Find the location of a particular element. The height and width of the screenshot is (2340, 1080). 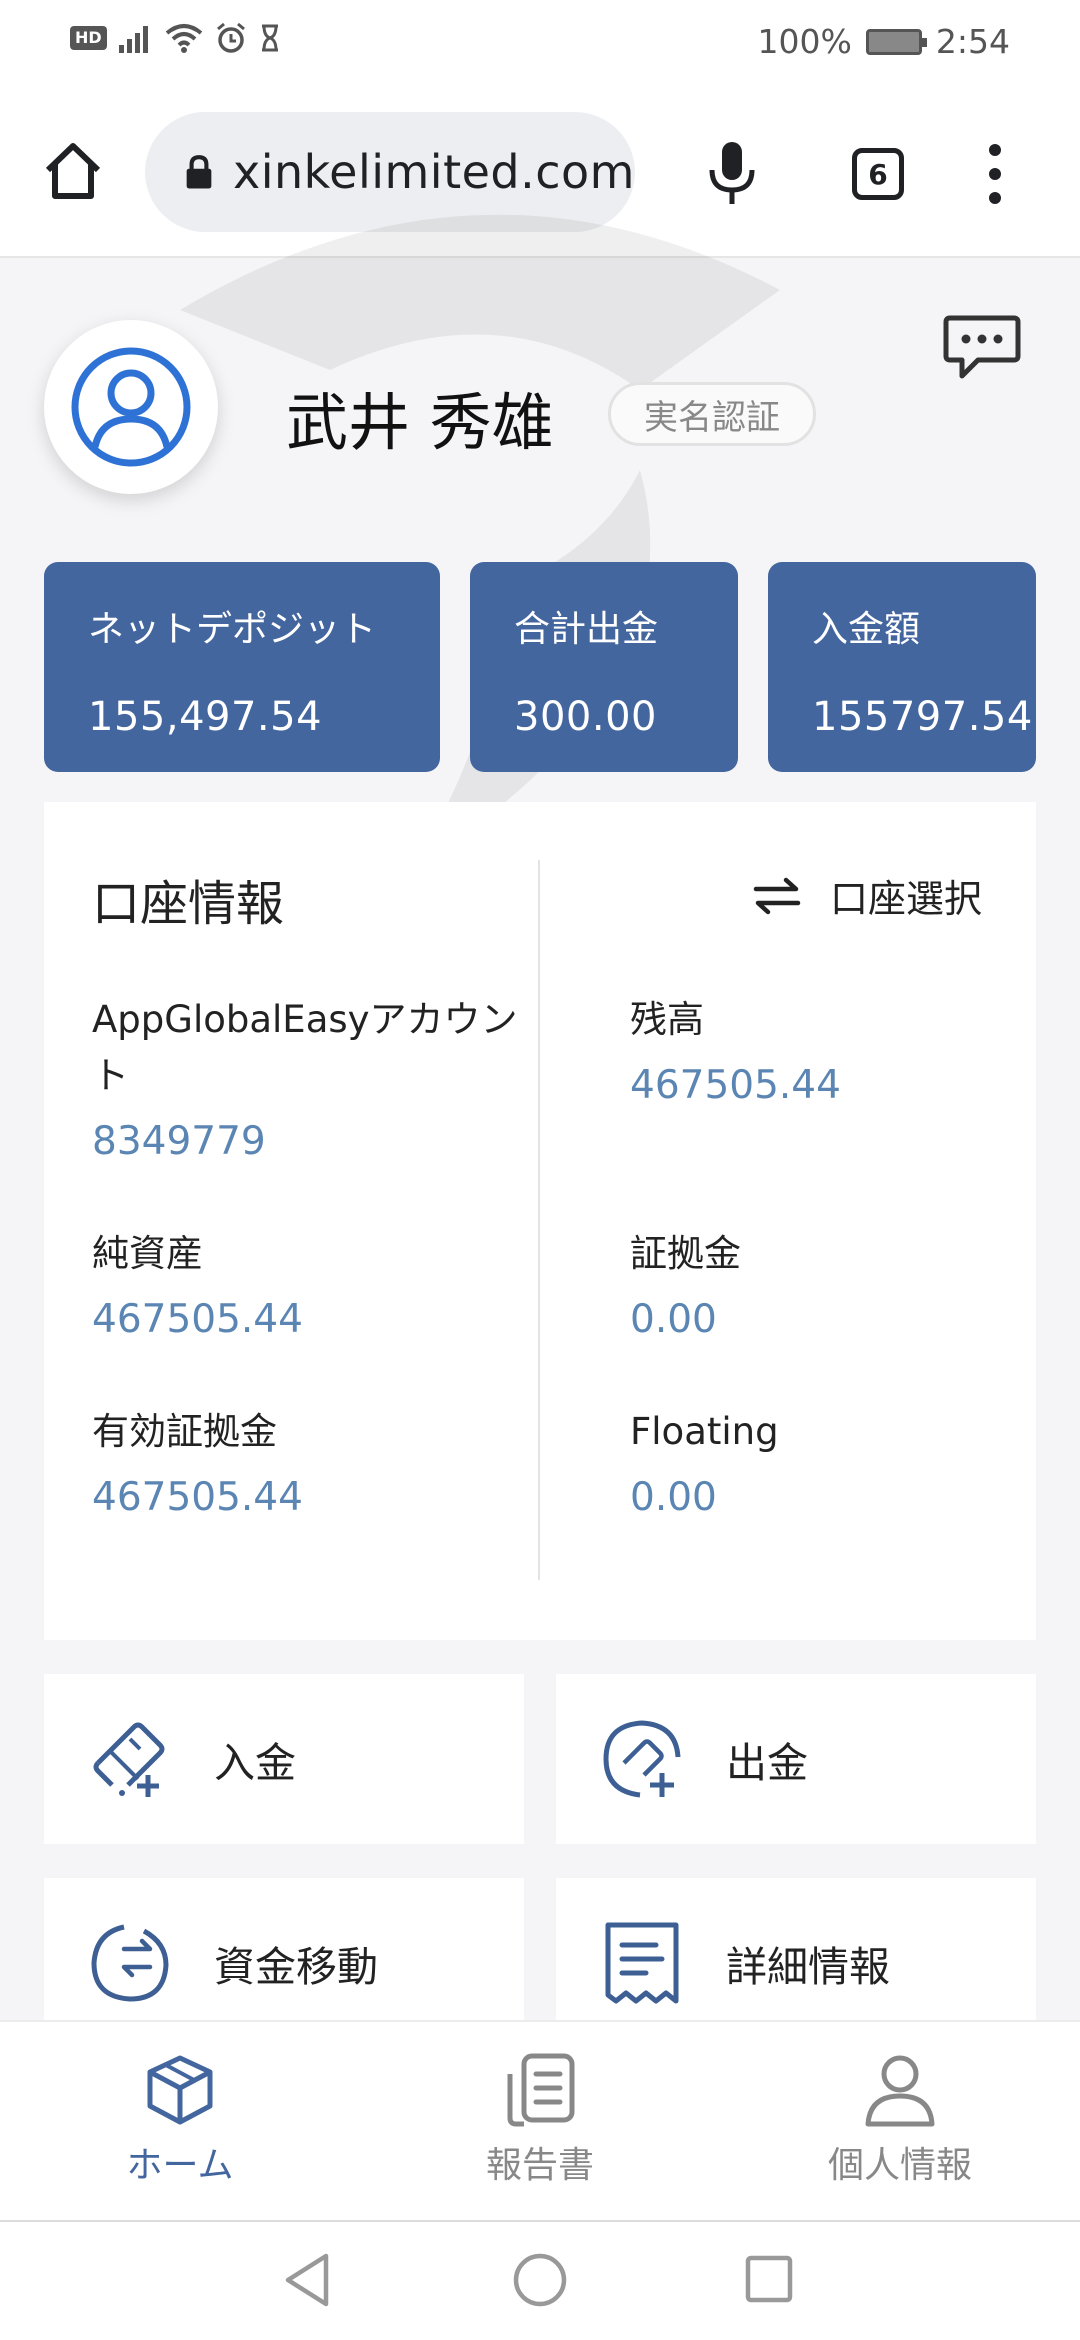

deposit-label: 入金 is located at coordinates (255, 1763).